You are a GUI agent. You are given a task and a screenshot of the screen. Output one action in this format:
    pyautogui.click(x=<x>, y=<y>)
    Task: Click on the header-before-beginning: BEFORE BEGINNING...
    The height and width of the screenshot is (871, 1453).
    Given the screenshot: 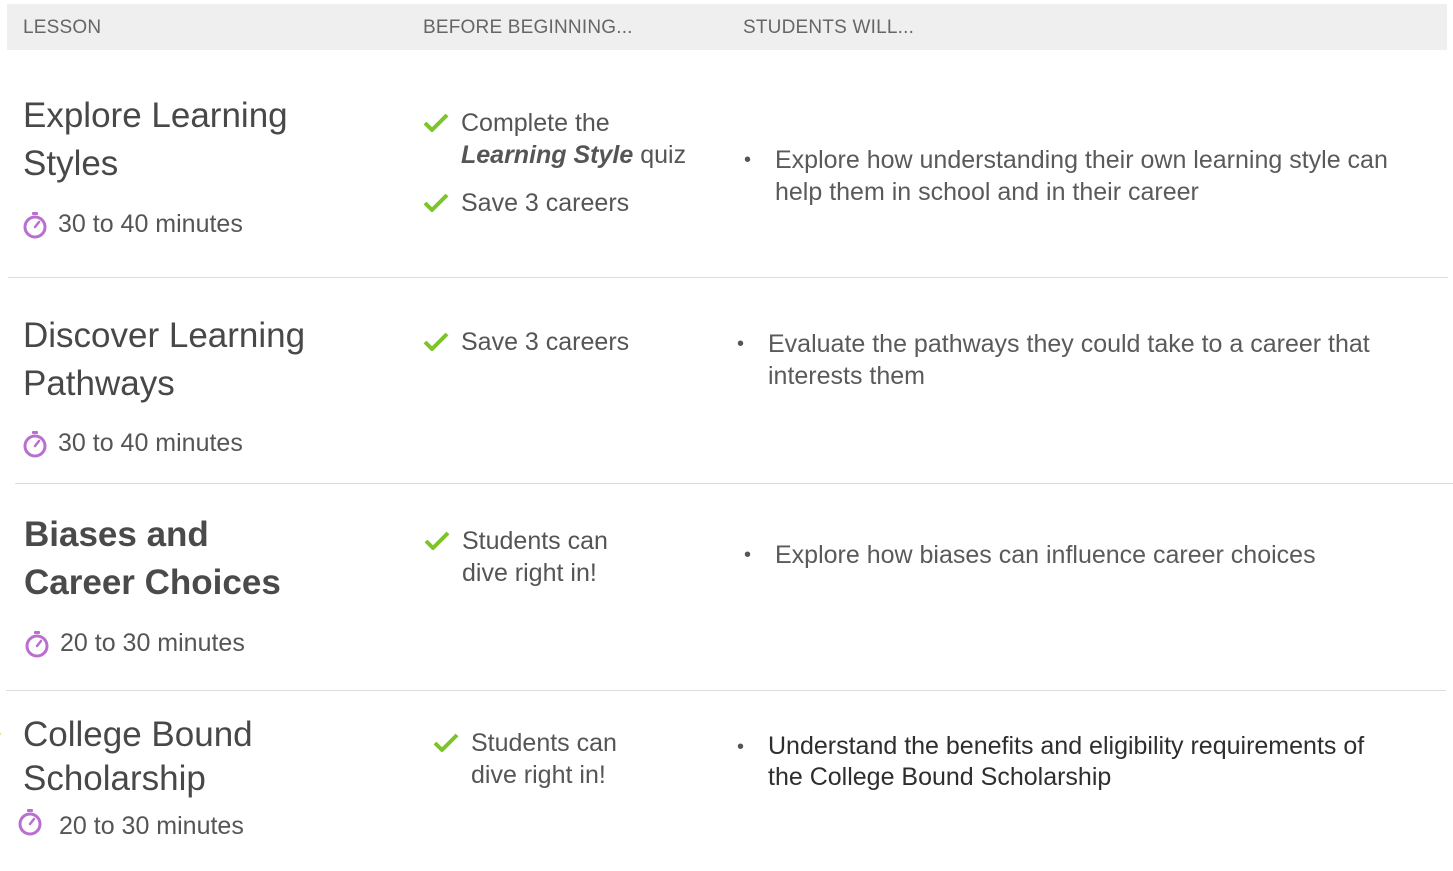 What is the action you would take?
    pyautogui.click(x=528, y=27)
    